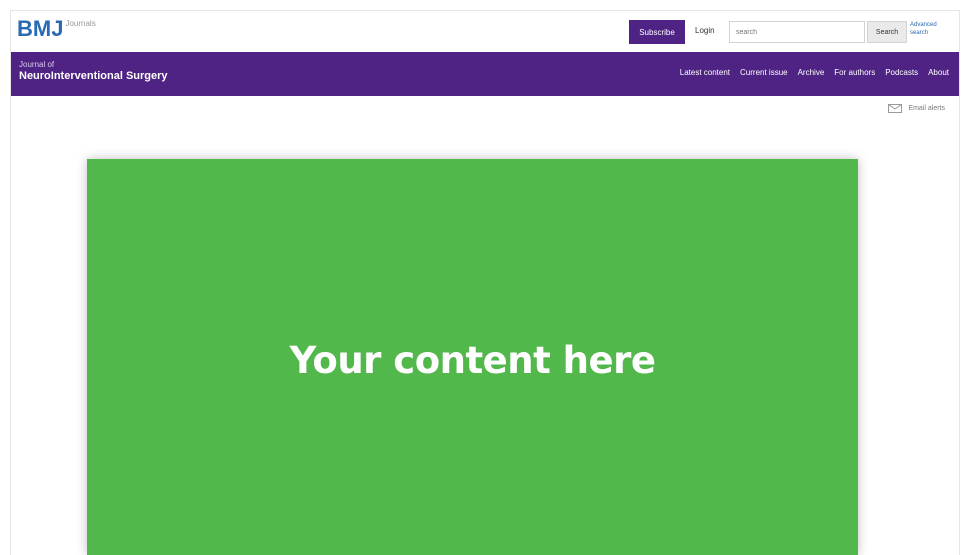 The height and width of the screenshot is (555, 962). I want to click on search-input, so click(797, 32).